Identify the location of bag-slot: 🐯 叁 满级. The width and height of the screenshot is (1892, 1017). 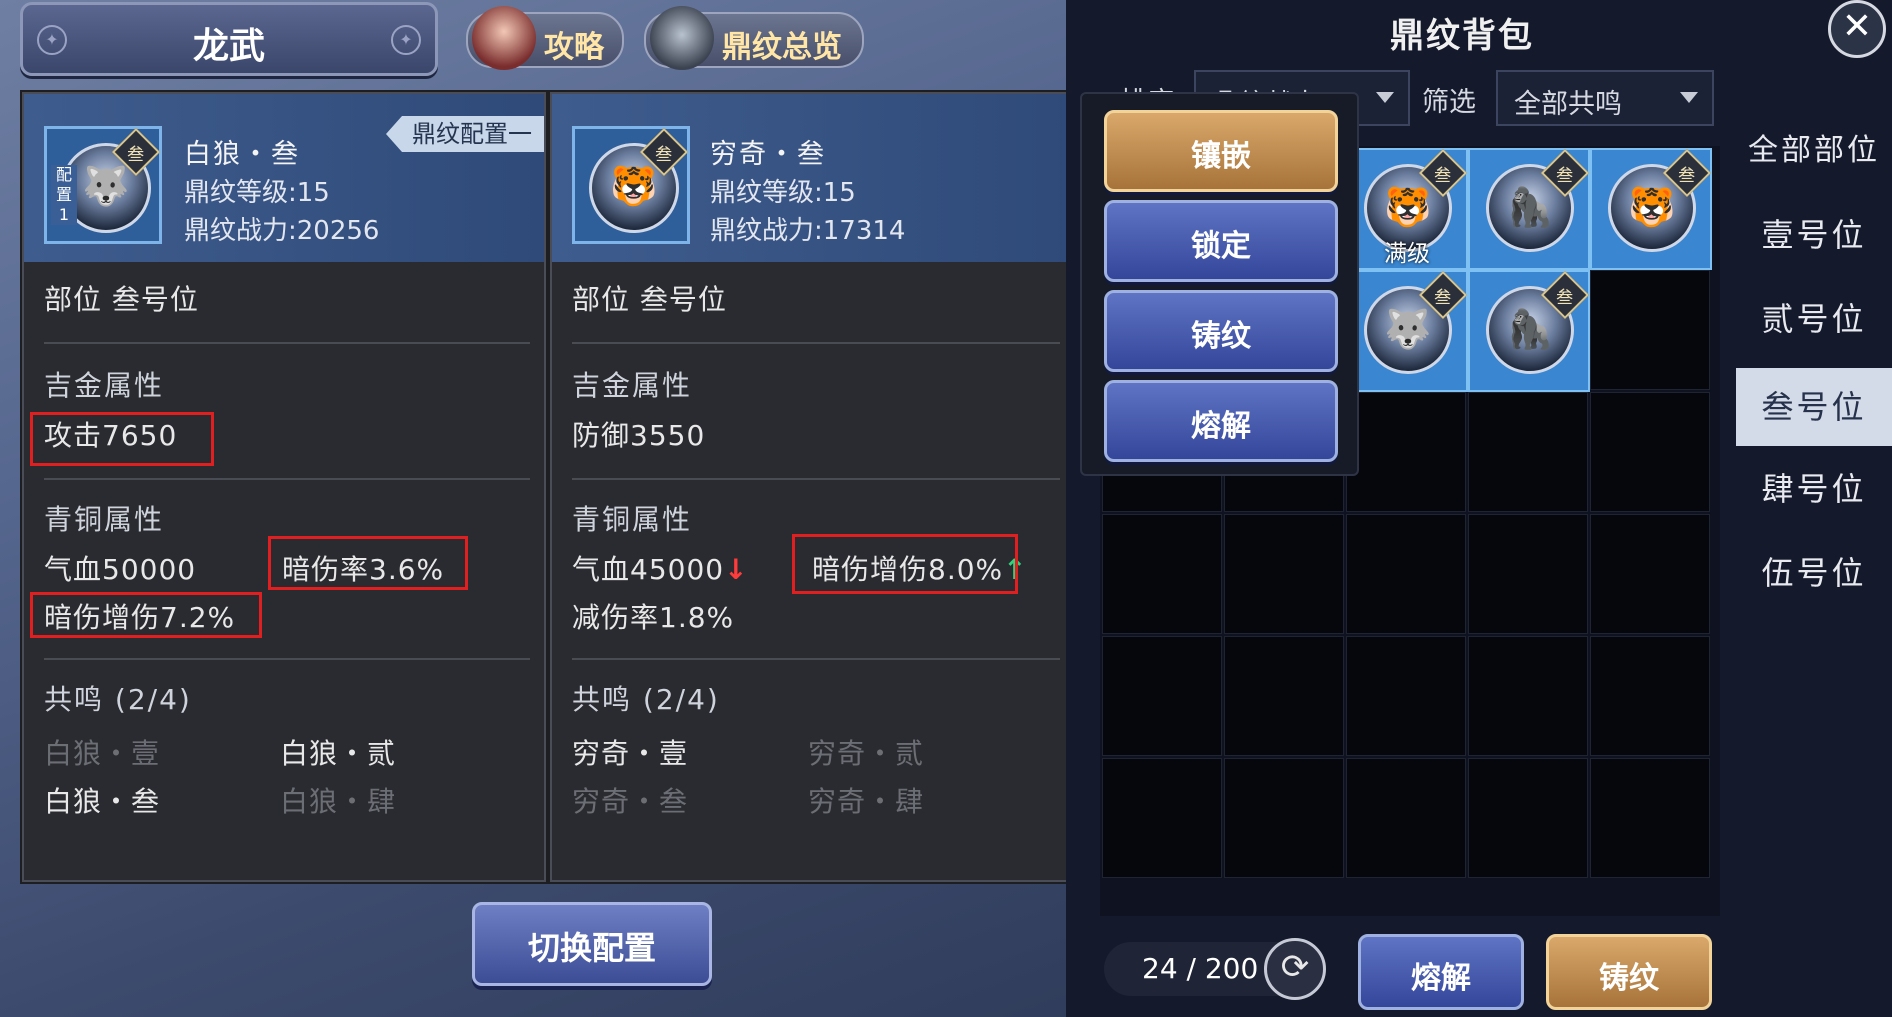
(1407, 209).